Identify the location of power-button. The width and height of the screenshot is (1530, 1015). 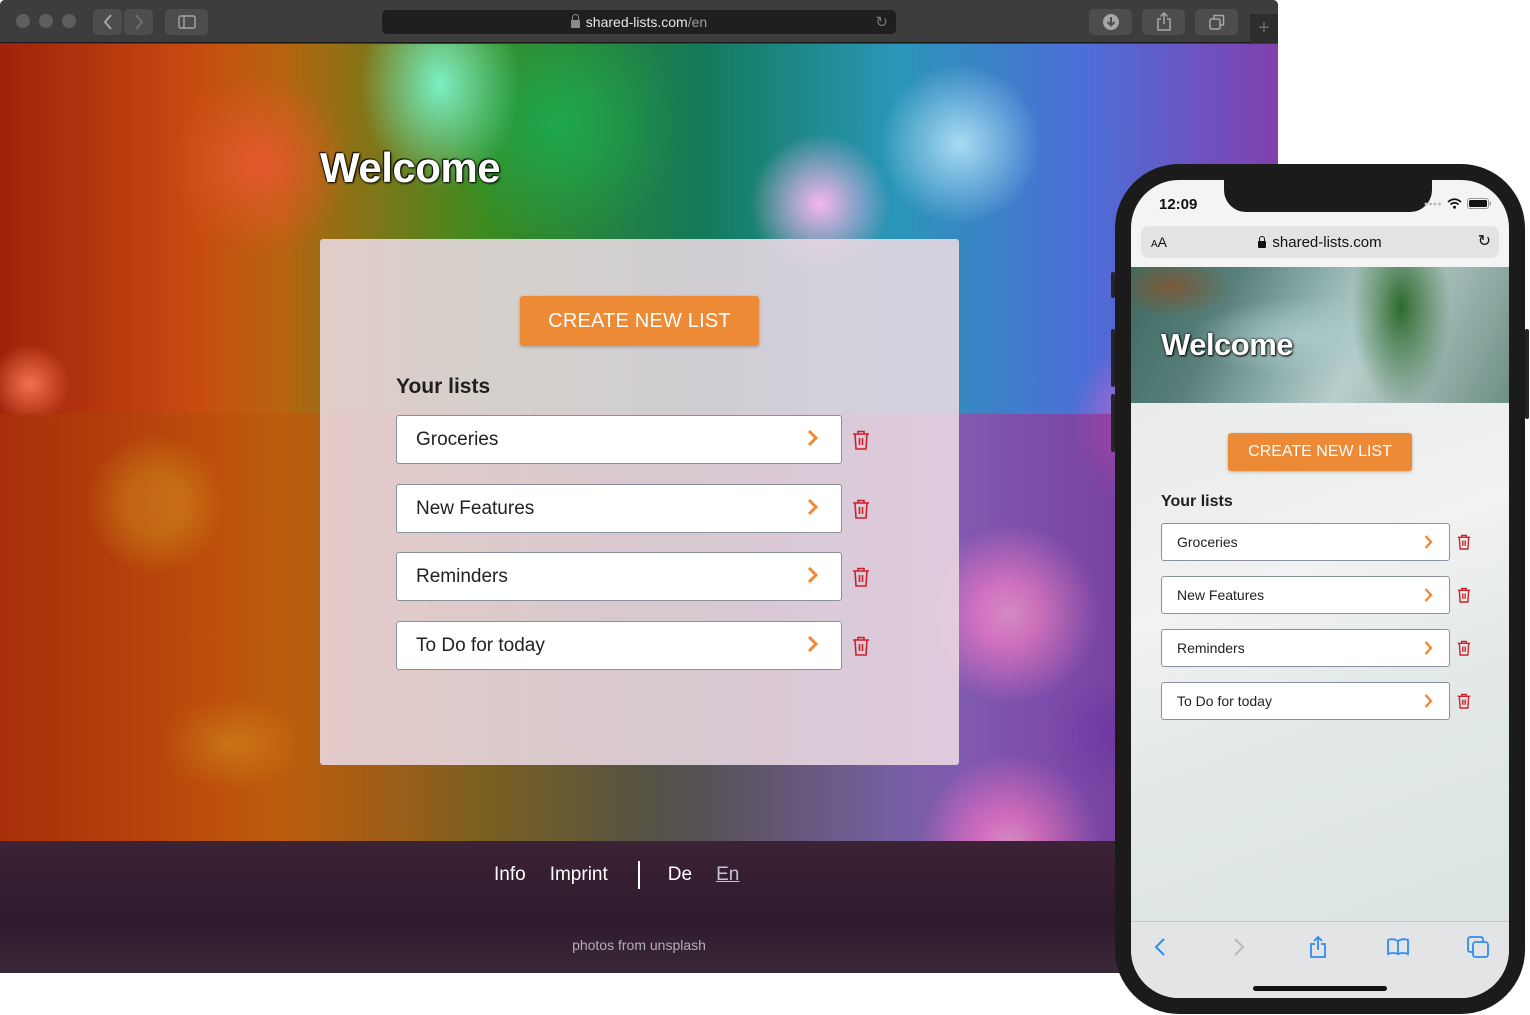
(1527, 374).